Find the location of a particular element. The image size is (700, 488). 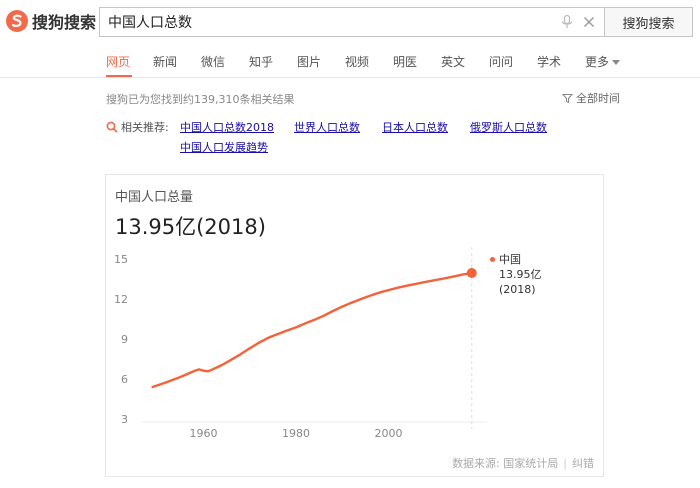

tab-wenwen: 问问 is located at coordinates (501, 61).